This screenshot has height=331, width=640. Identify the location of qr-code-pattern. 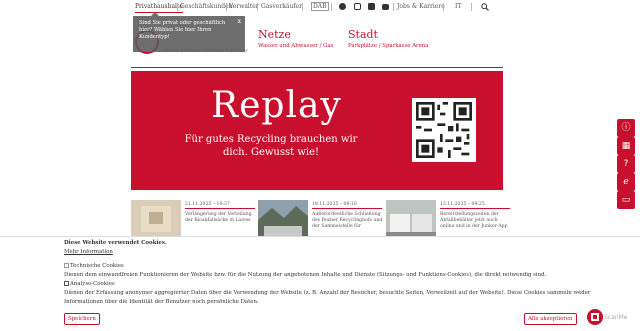
(444, 130).